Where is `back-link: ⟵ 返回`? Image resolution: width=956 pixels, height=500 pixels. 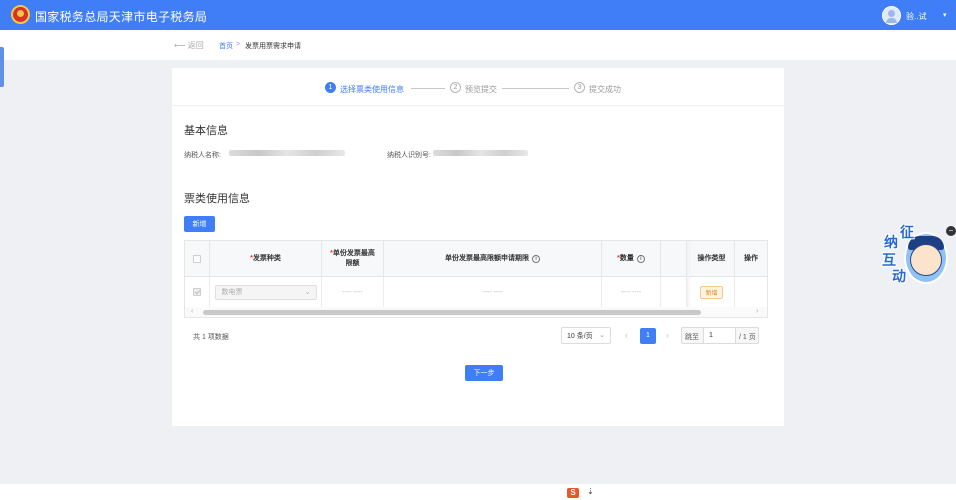 back-link: ⟵ 返回 is located at coordinates (189, 45).